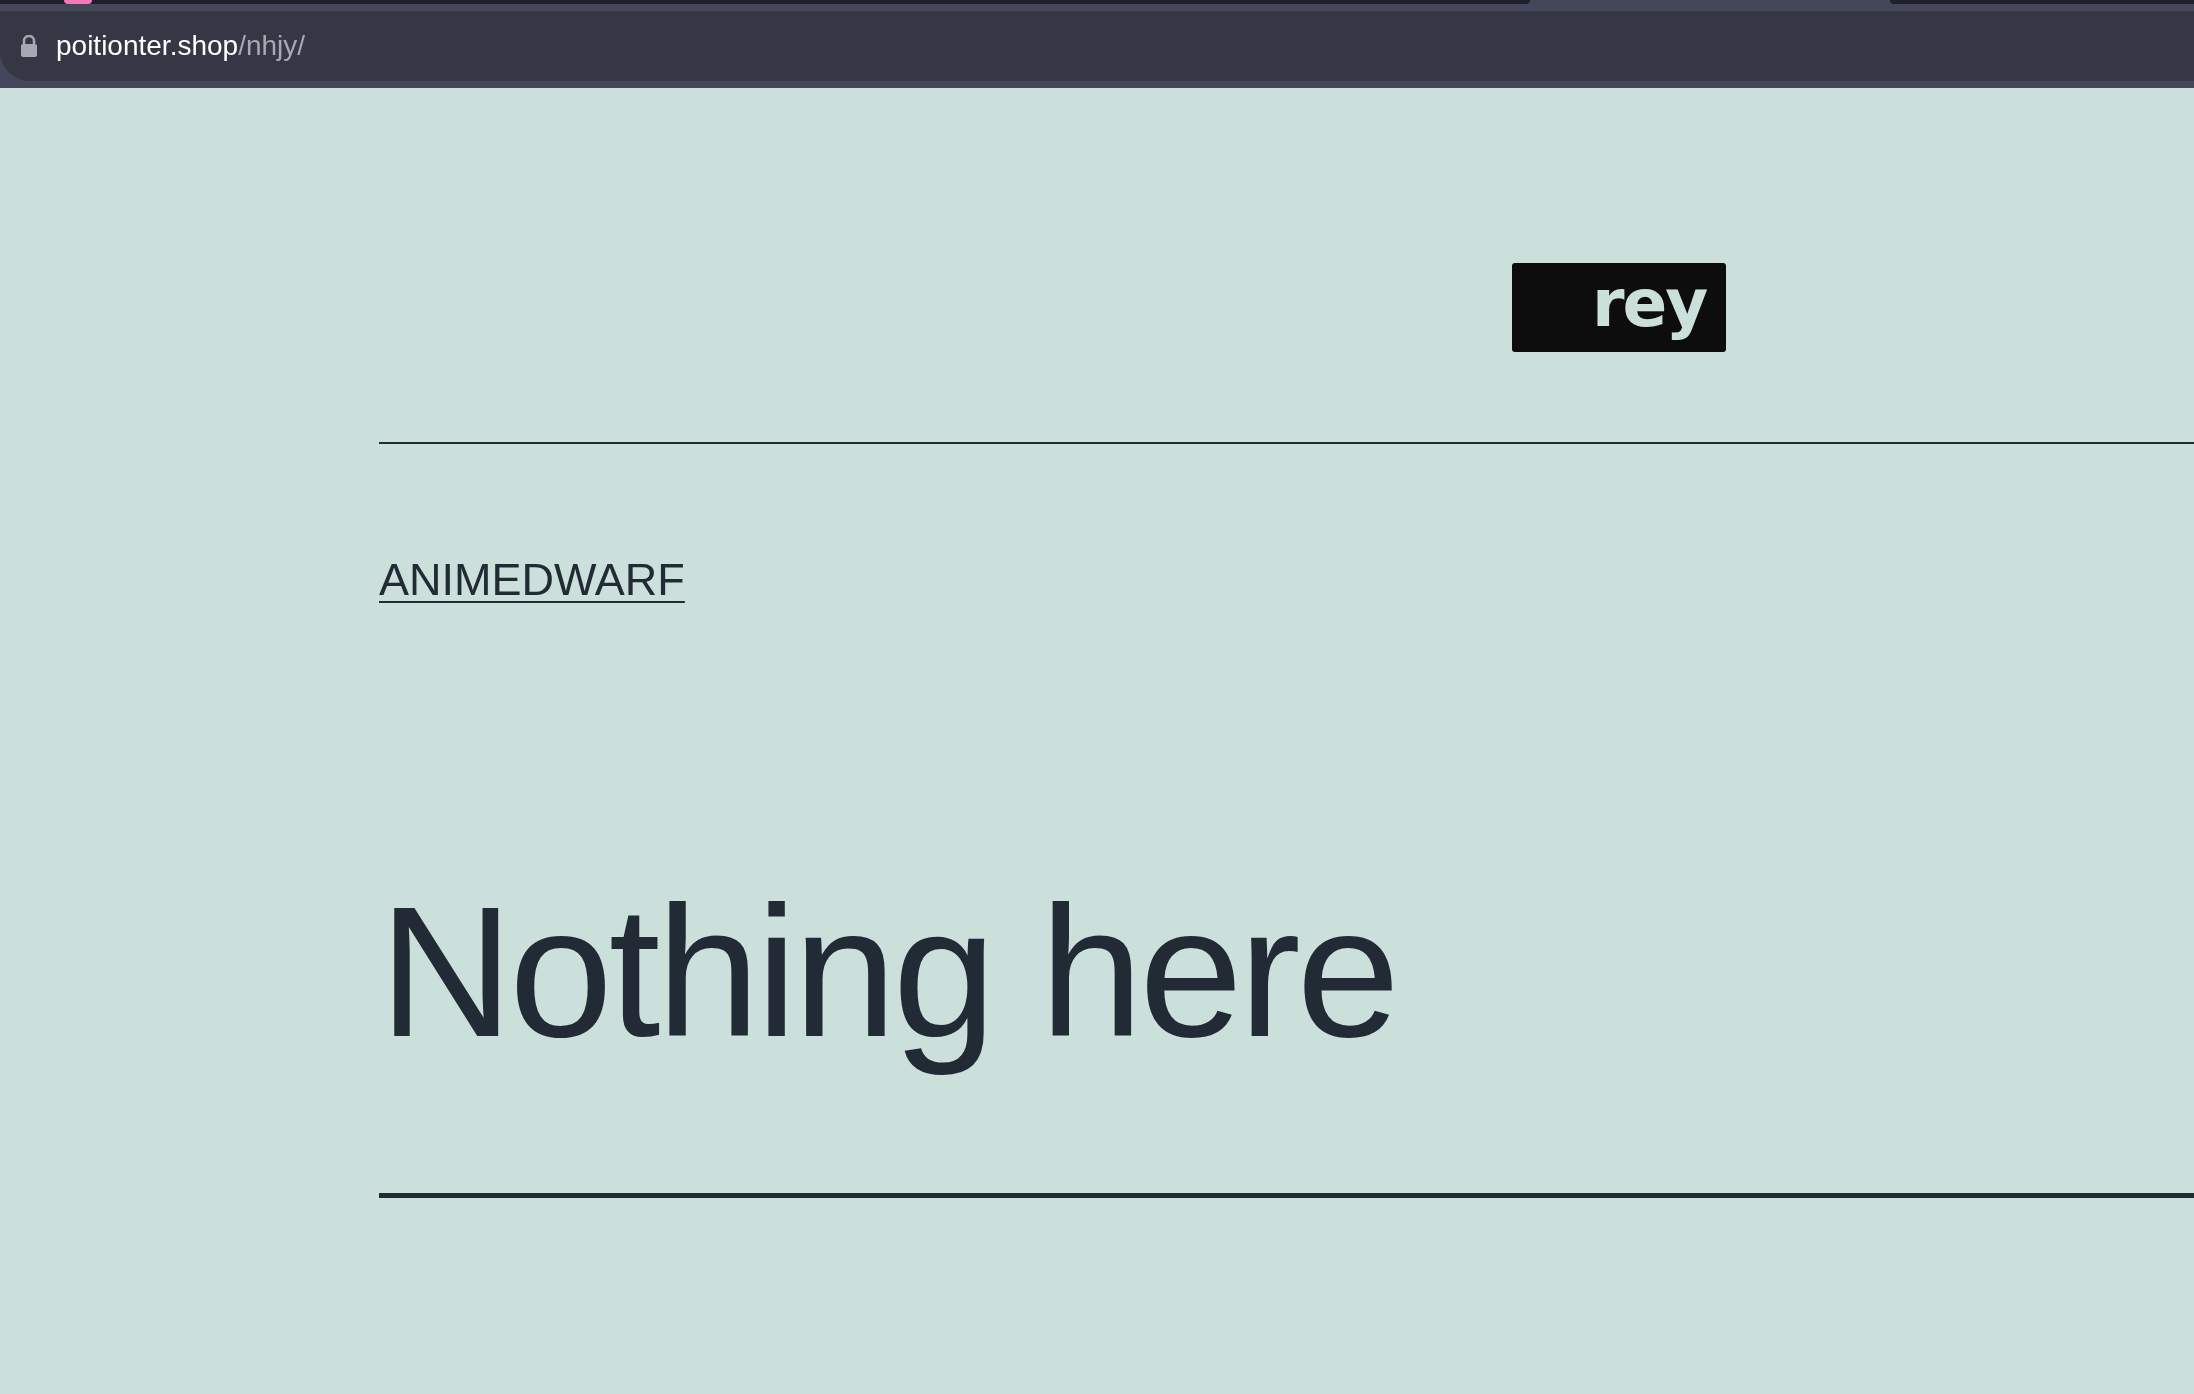 The height and width of the screenshot is (1394, 2194). What do you see at coordinates (29, 46) in the screenshot?
I see `lock-icon` at bounding box center [29, 46].